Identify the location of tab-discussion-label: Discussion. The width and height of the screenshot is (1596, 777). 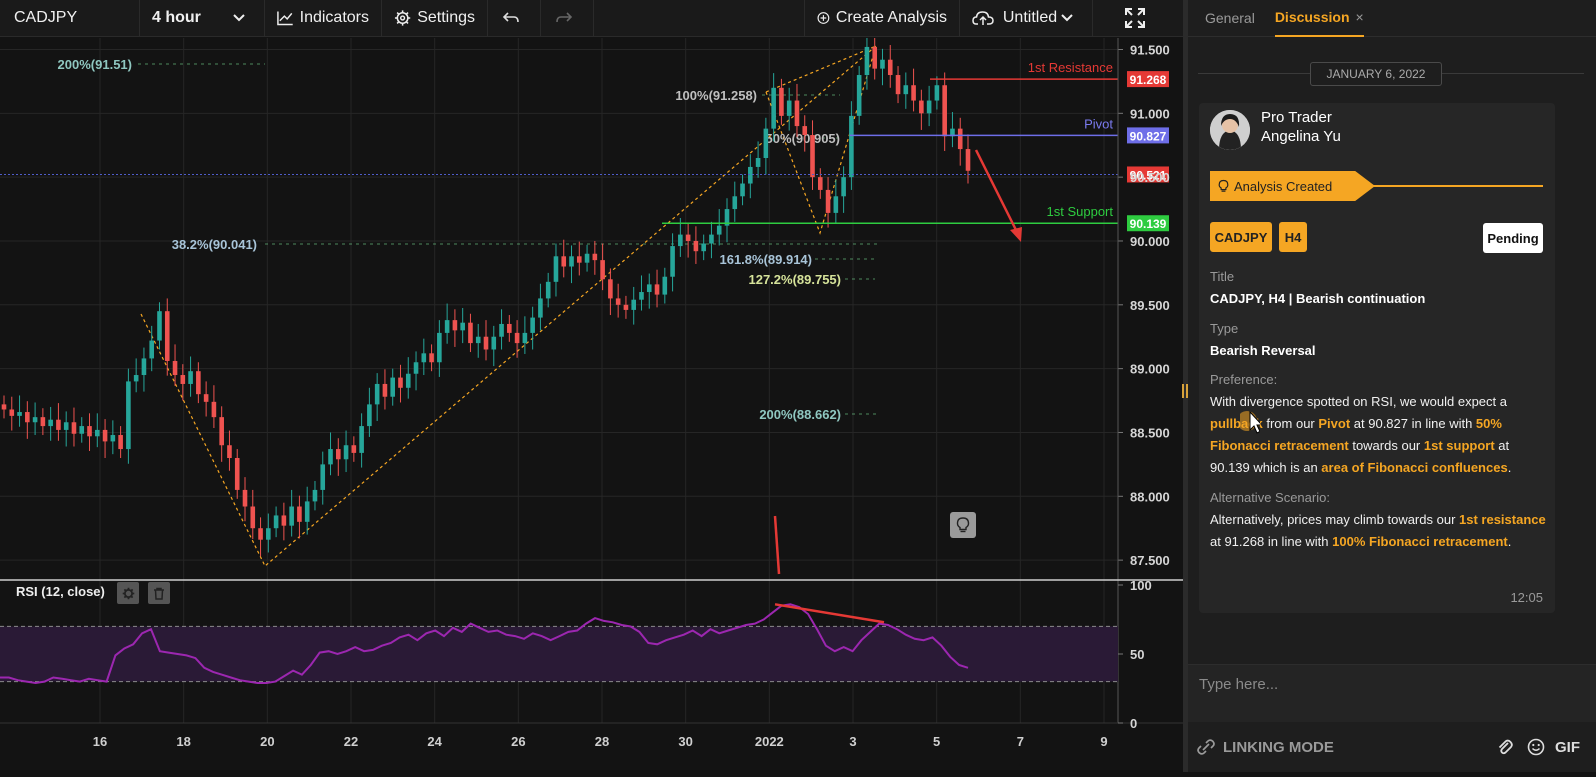
(1312, 17).